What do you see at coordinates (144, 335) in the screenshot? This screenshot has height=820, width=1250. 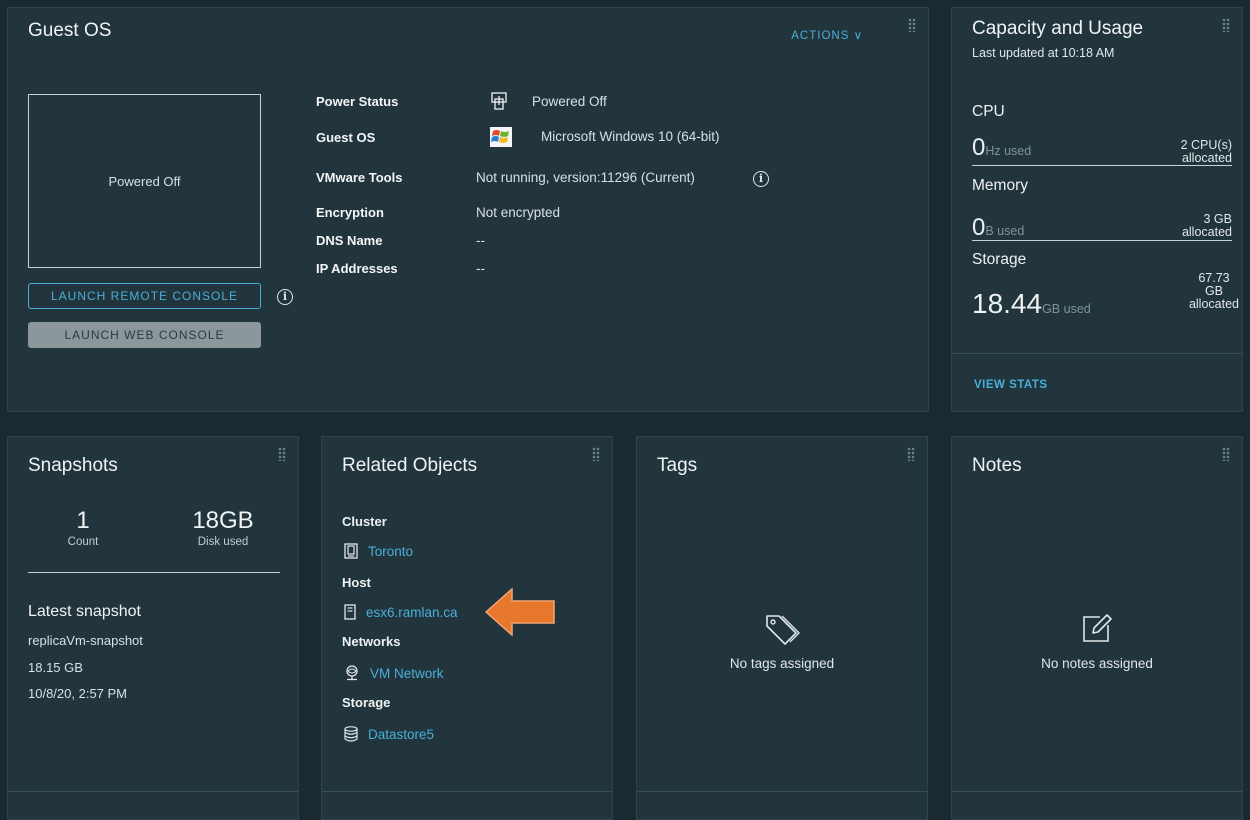 I see `launch-web-console-button: LAUNCH WEB CONSOLE` at bounding box center [144, 335].